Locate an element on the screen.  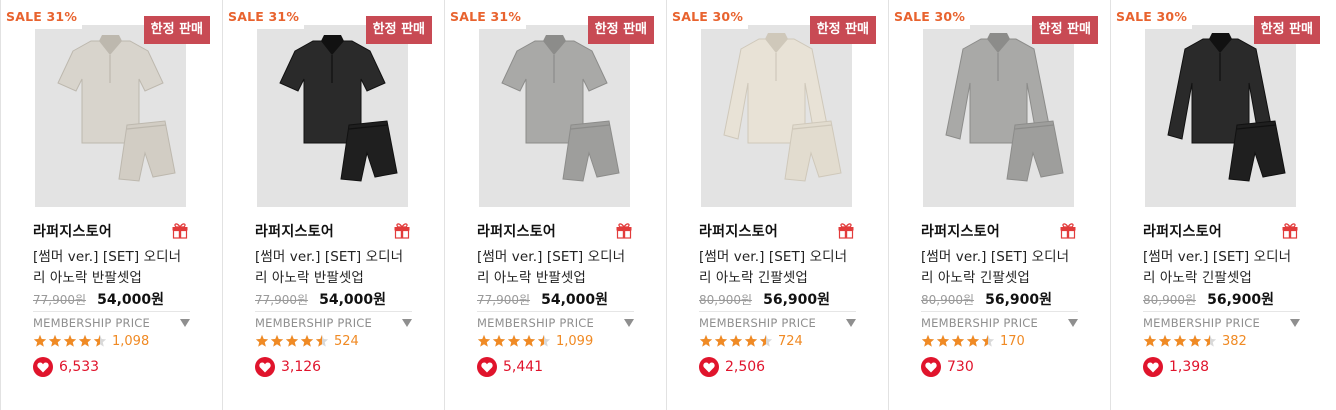
price-row: 77,900원 54,000원 is located at coordinates (98, 299).